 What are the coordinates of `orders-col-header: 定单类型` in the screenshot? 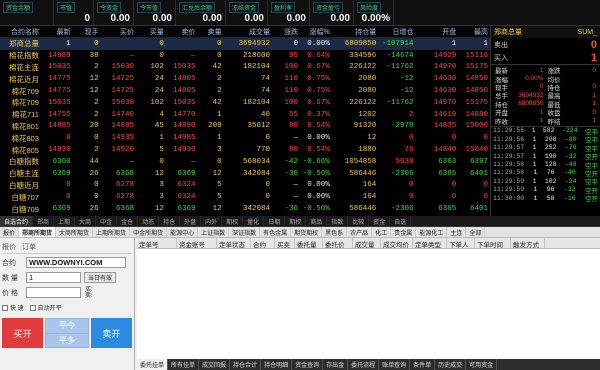 It's located at (430, 243).